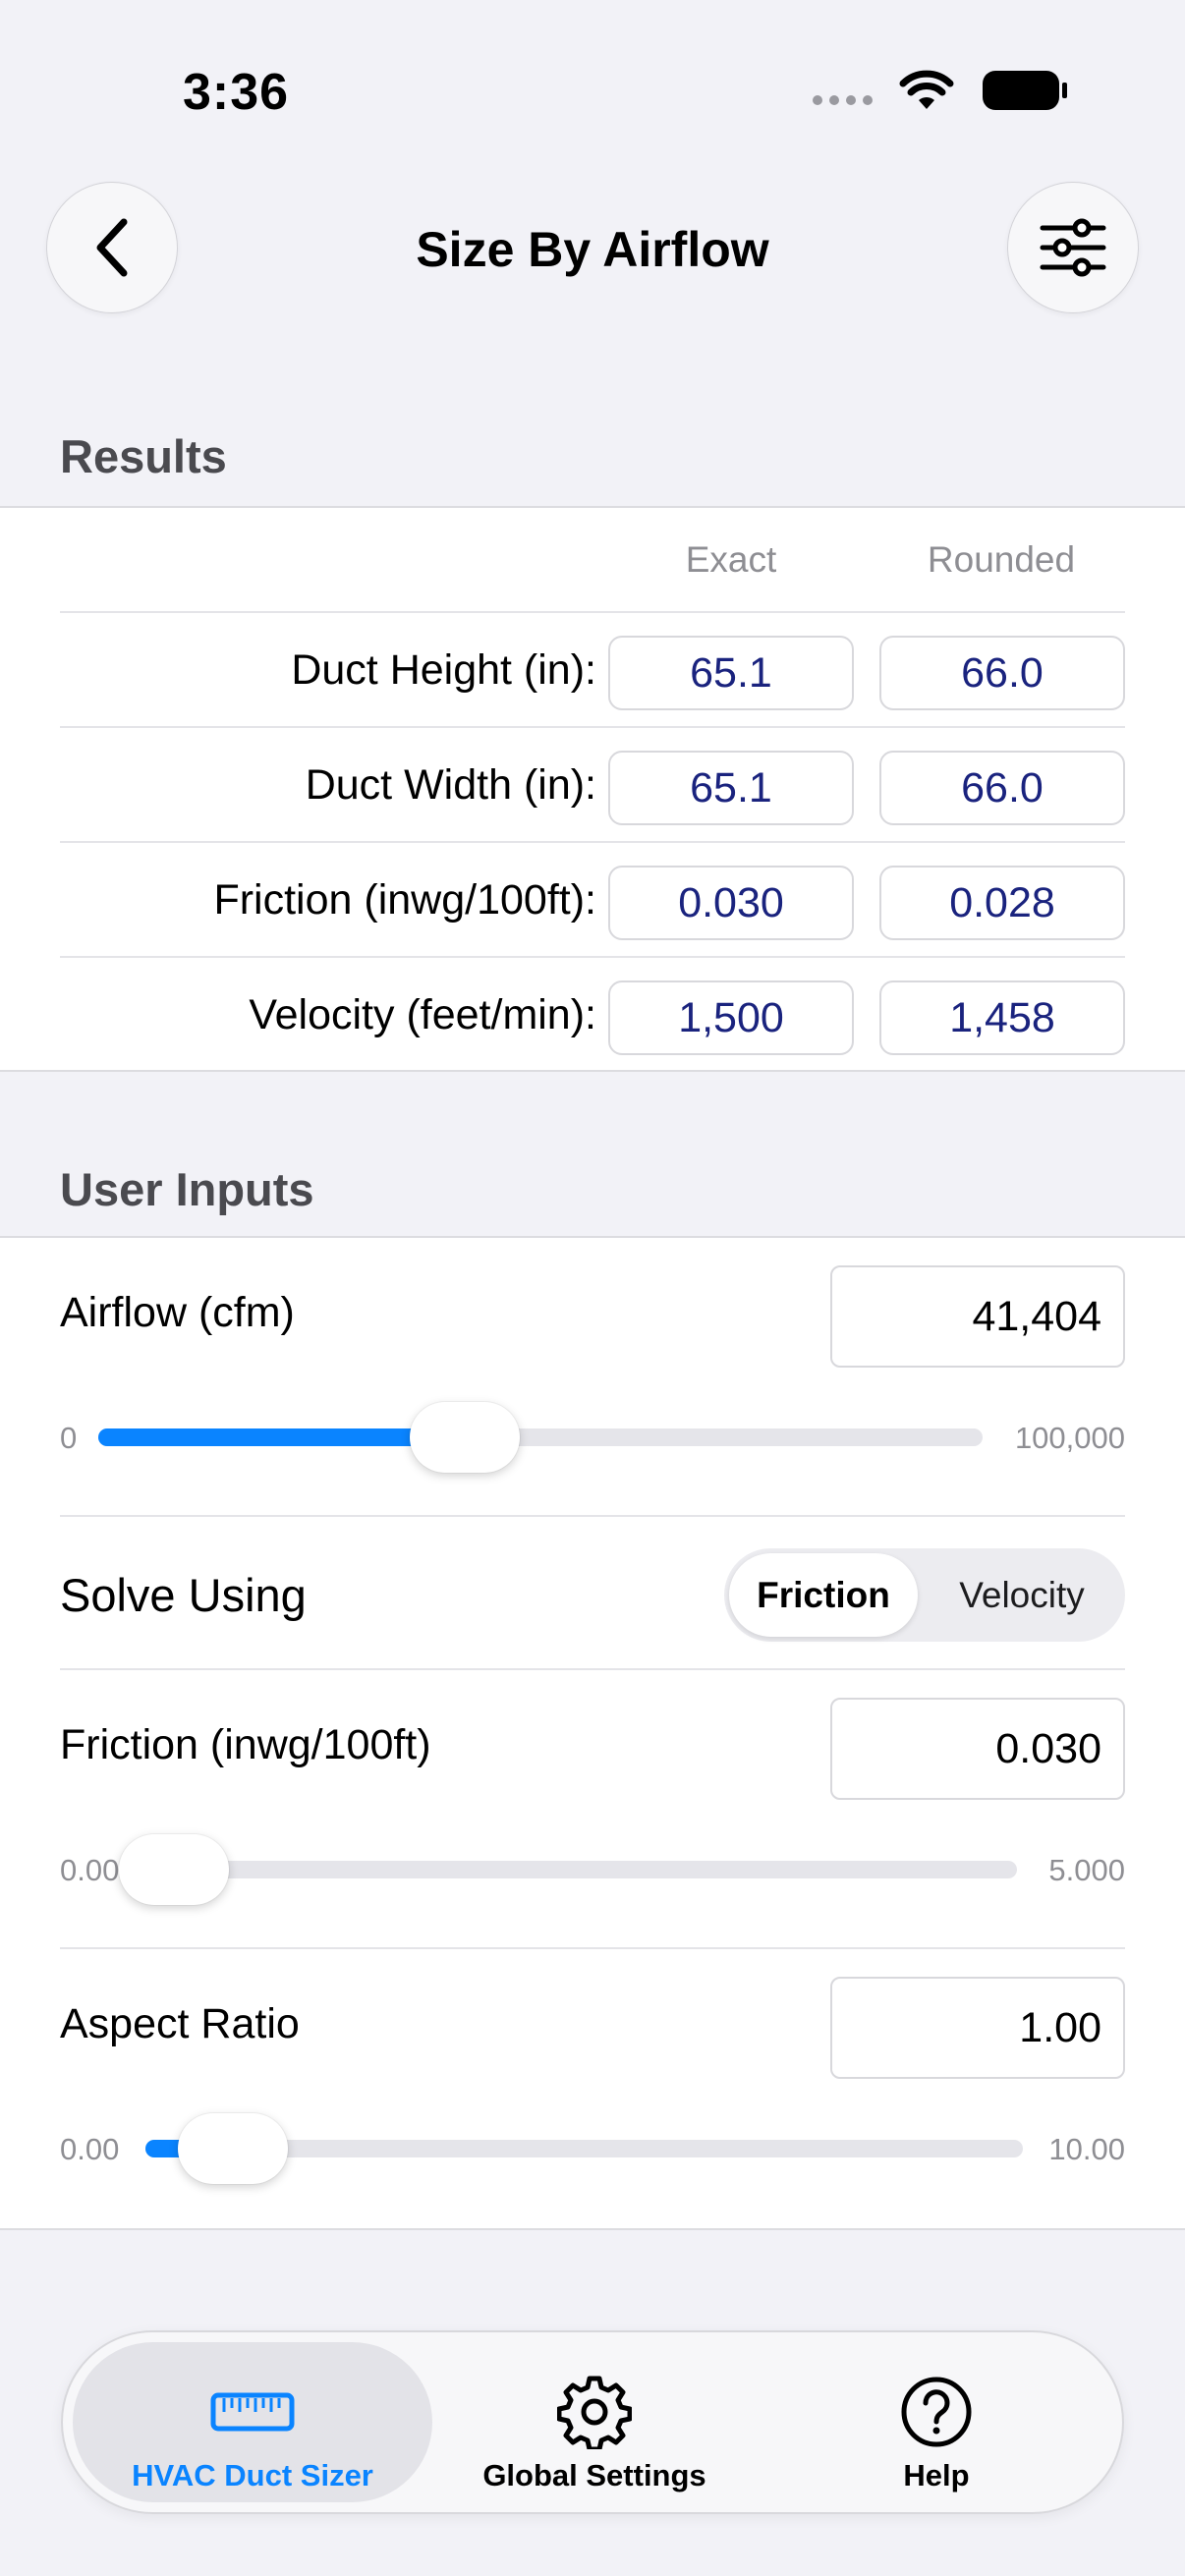 The height and width of the screenshot is (2576, 1185). I want to click on result-label: Friction (inwg/100ft):, so click(405, 900).